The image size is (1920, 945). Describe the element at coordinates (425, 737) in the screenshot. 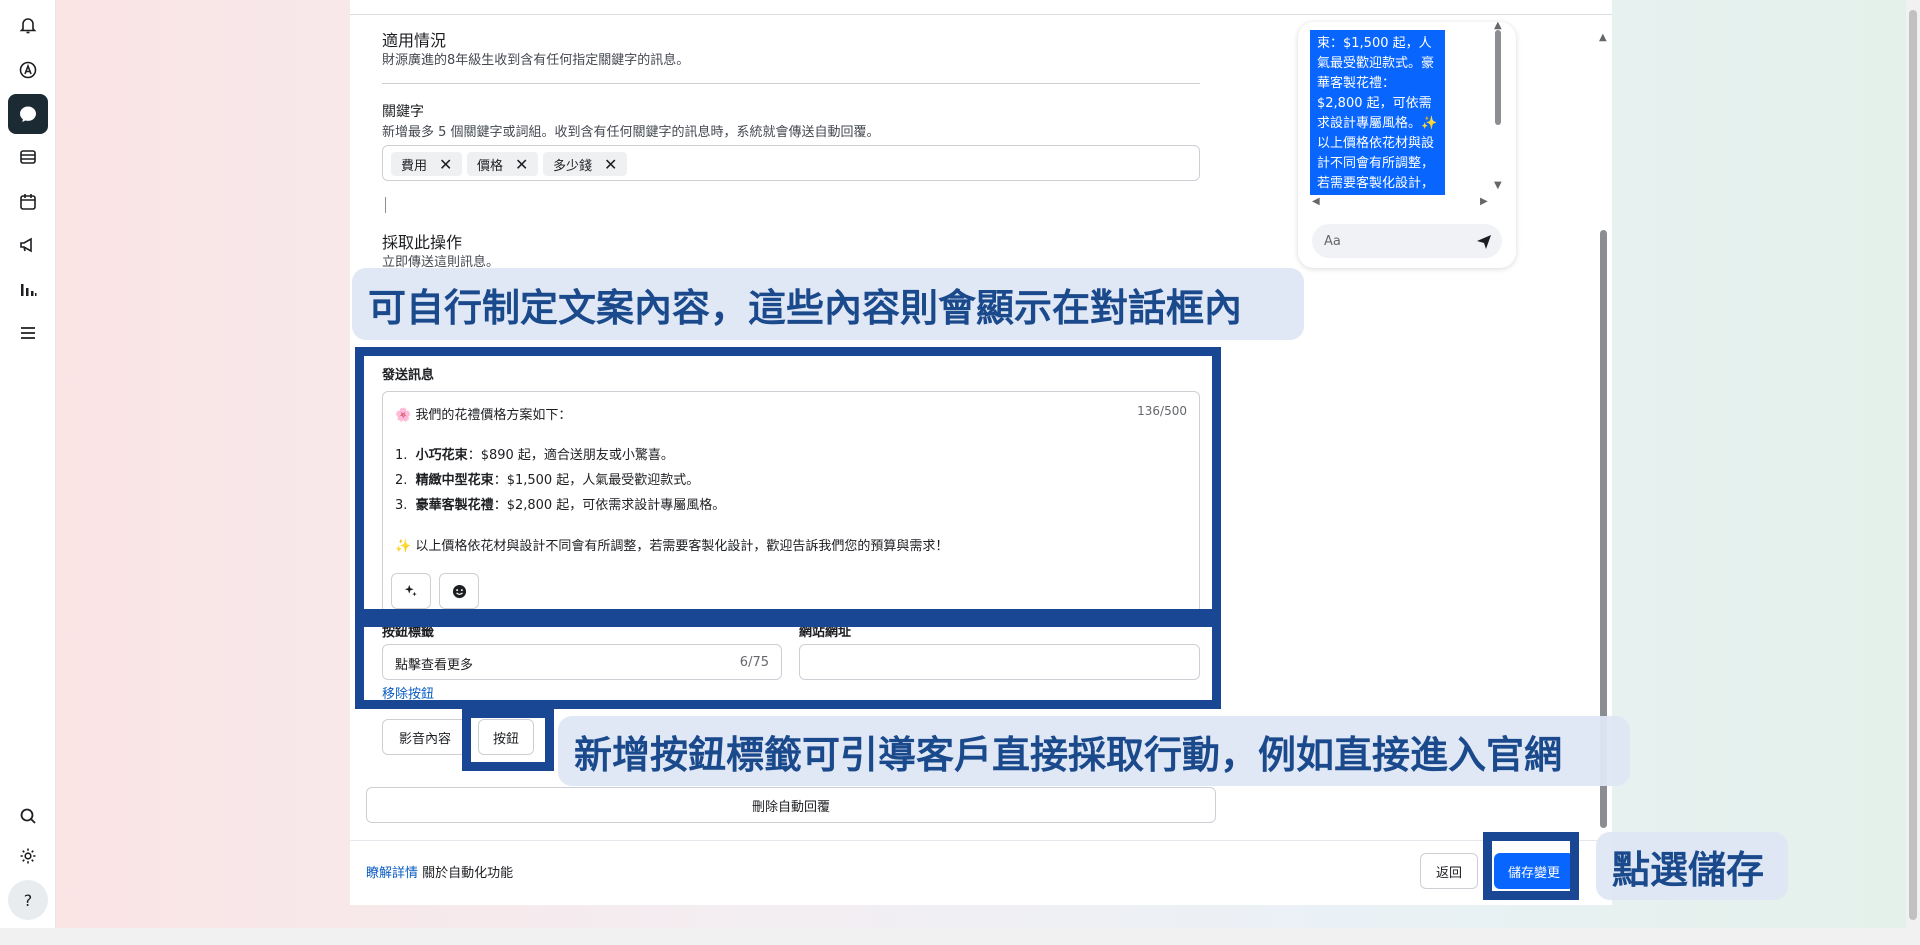

I see `media-content-button: 影音內容` at that location.